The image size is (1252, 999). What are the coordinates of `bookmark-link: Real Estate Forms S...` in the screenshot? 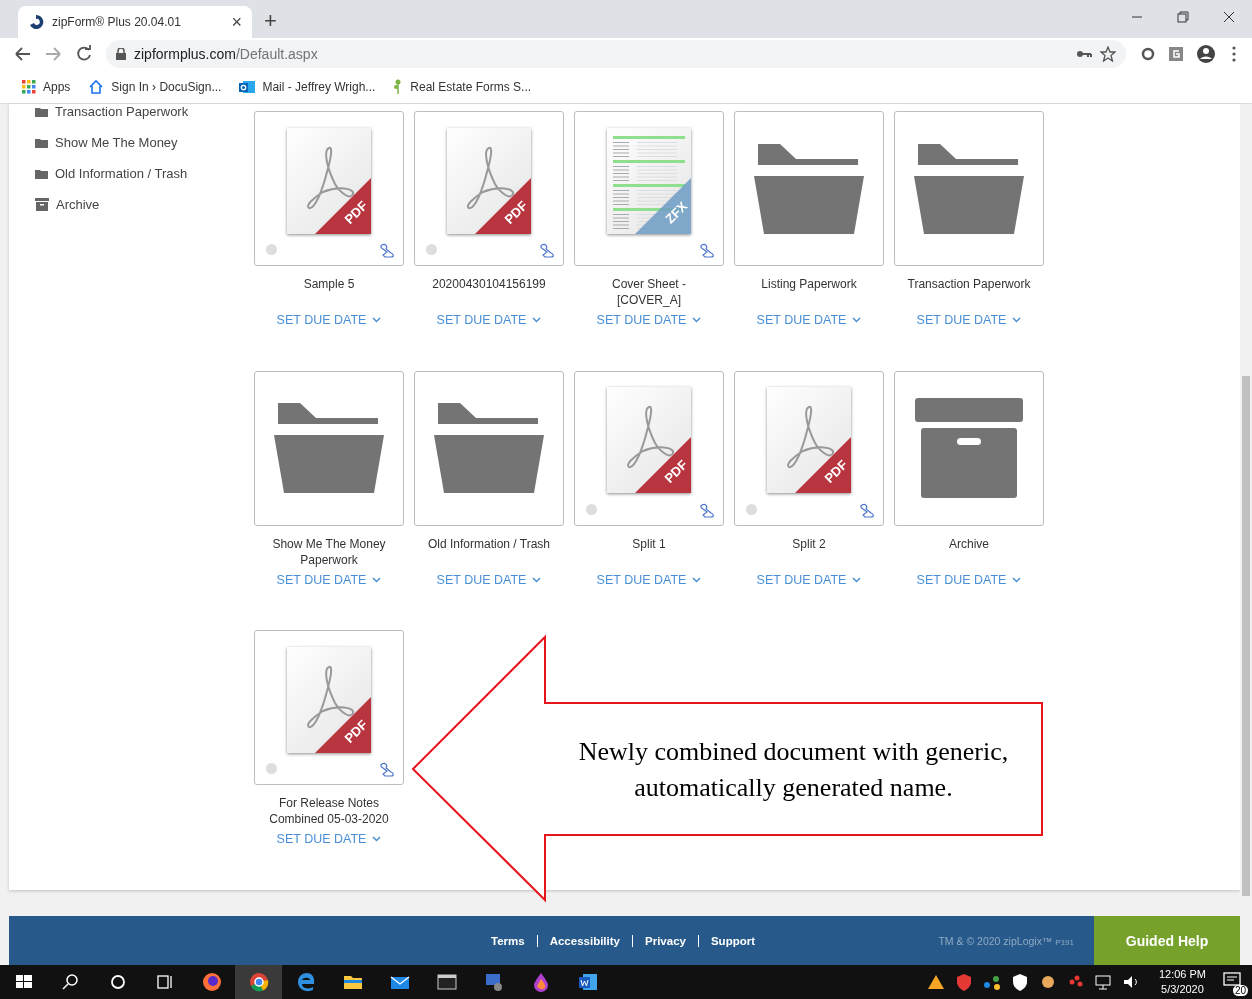 It's located at (462, 86).